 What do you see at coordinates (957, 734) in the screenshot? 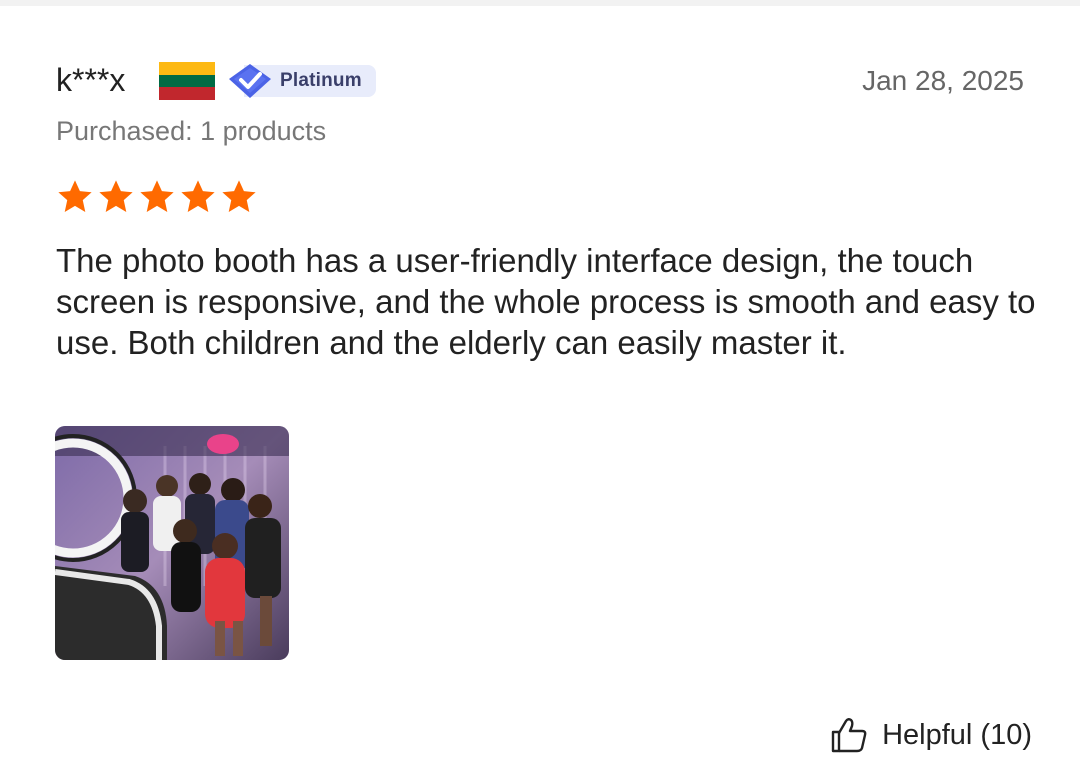
I see `helpful-label: Helpful (10)` at bounding box center [957, 734].